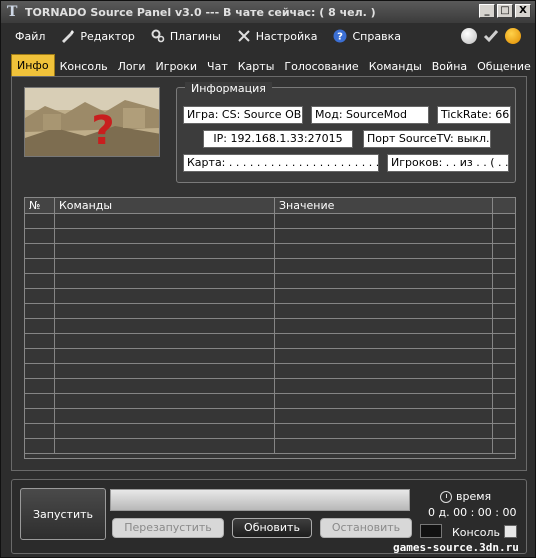  Describe the element at coordinates (84, 66) in the screenshot. I see `tab-console: Консоль` at that location.